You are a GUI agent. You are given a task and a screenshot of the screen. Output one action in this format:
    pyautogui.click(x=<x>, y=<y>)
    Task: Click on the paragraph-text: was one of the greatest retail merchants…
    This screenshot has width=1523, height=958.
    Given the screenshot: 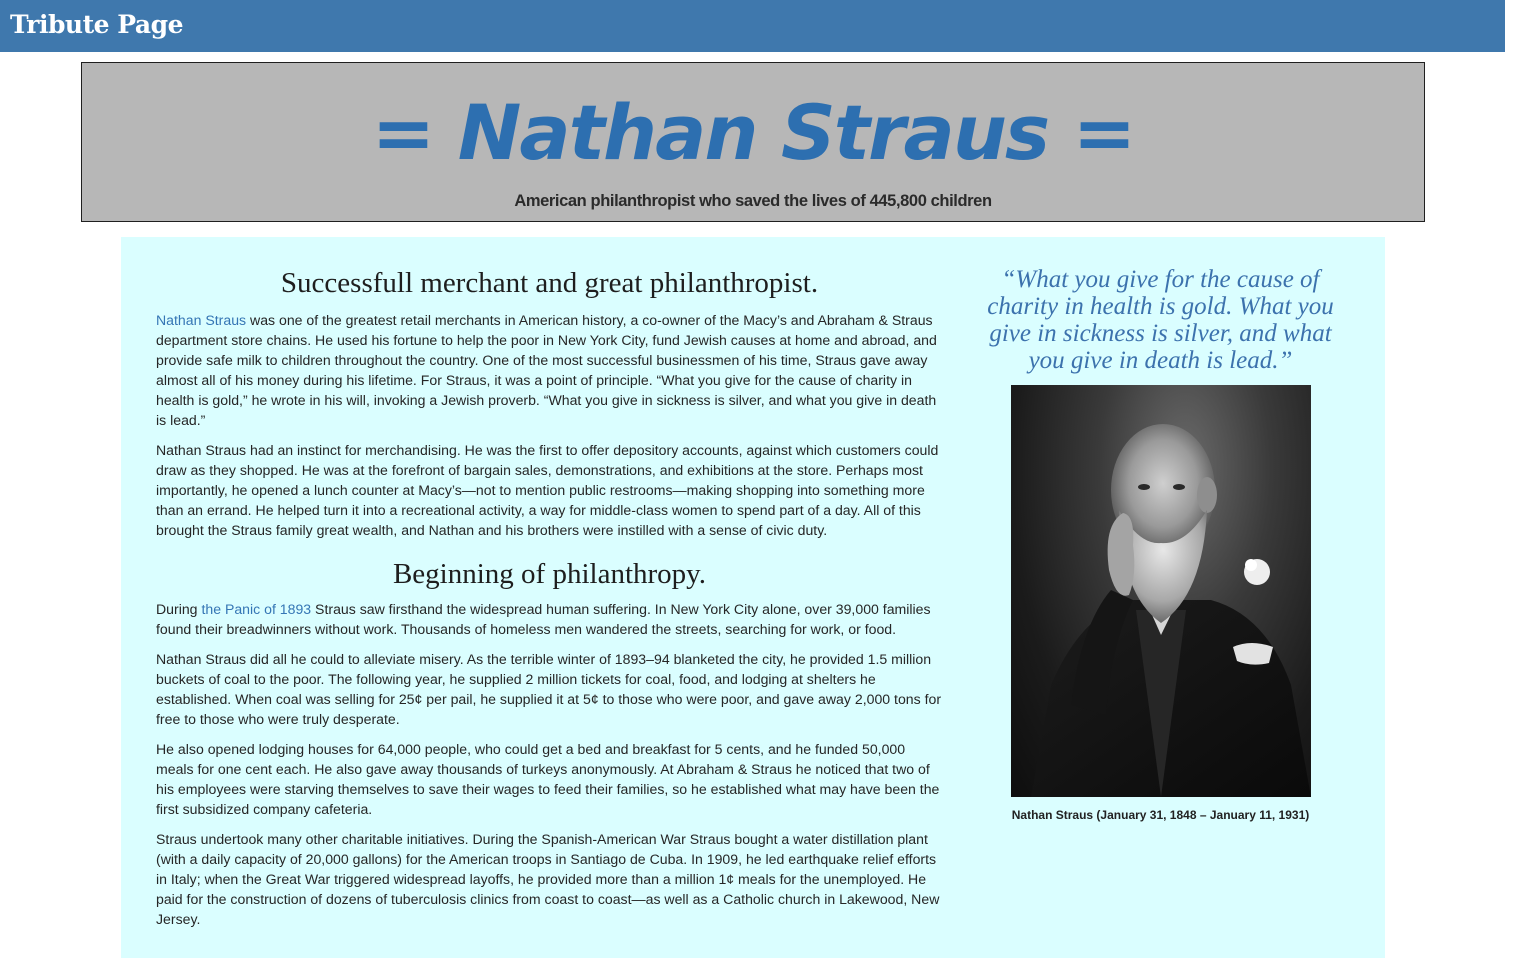 What is the action you would take?
    pyautogui.click(x=546, y=370)
    